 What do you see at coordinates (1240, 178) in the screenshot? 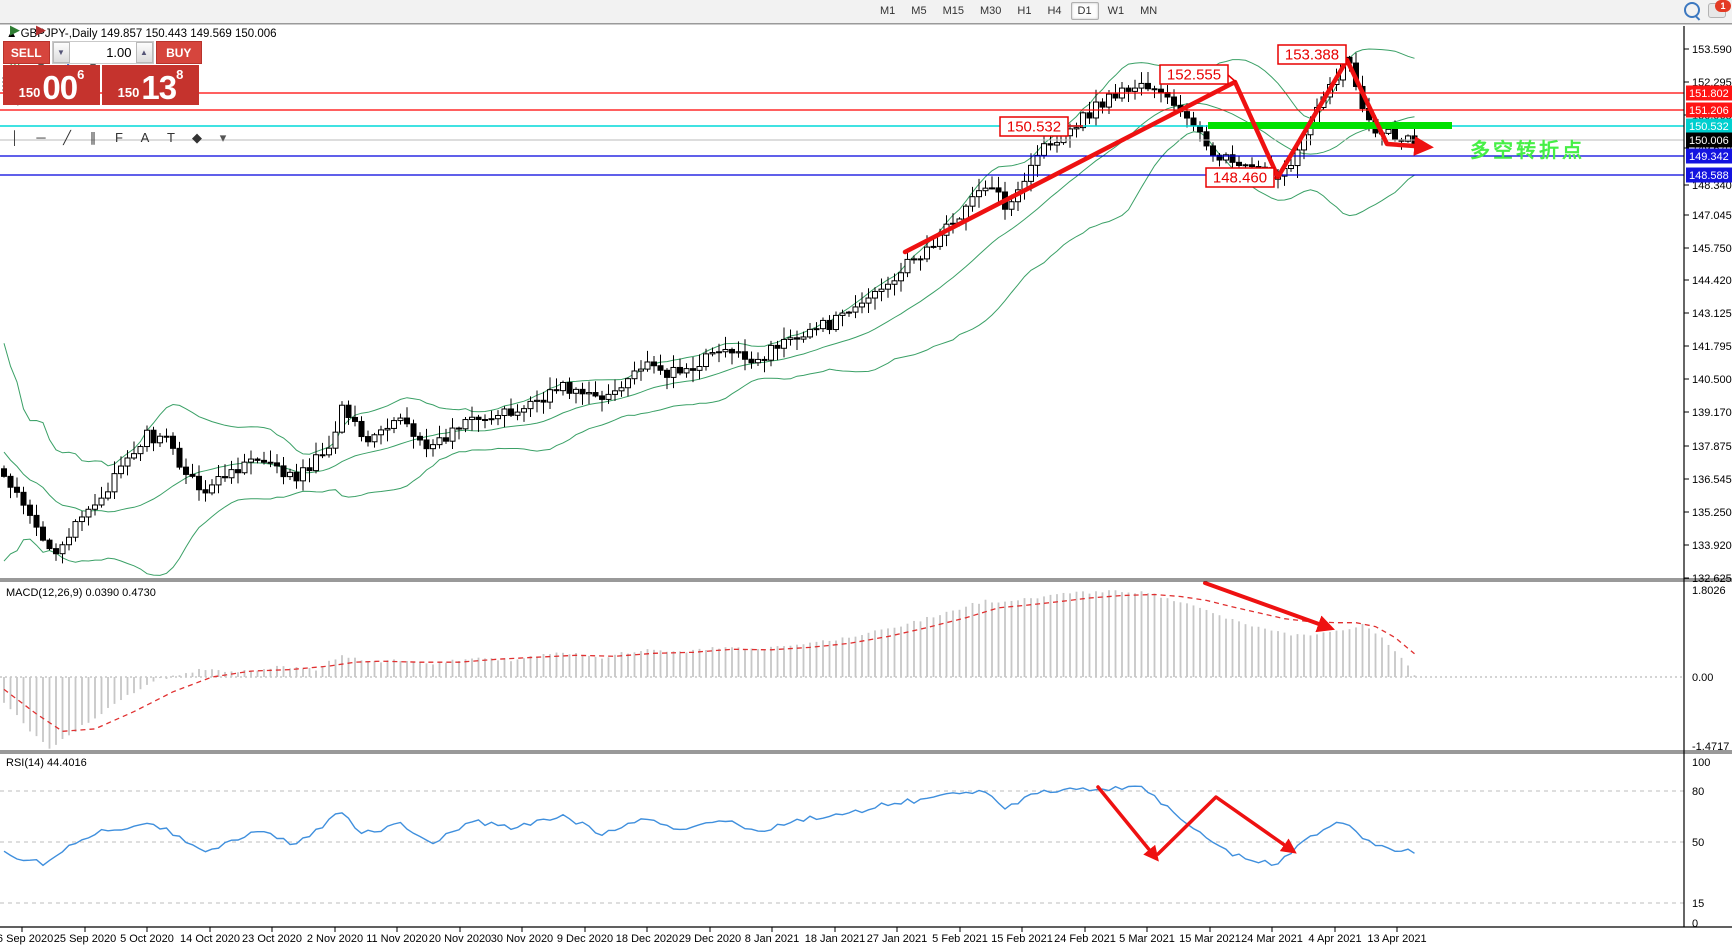
I see `price-annotation-text: 148.460` at bounding box center [1240, 178].